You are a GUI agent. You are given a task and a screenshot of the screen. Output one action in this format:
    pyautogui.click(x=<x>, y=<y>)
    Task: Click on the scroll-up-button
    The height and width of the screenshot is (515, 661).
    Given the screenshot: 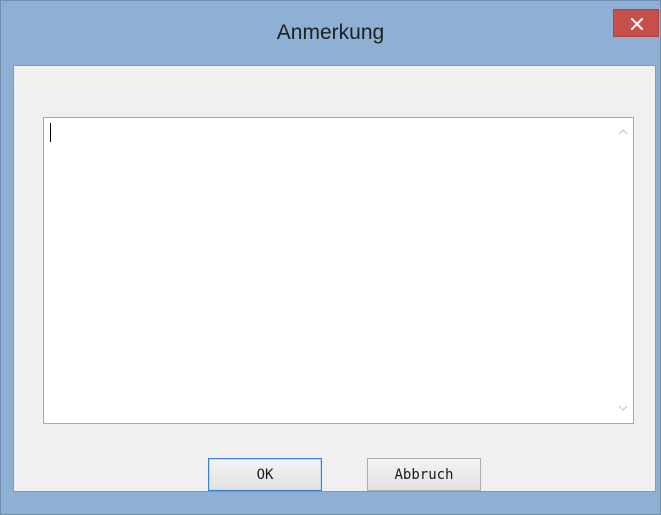 What is the action you would take?
    pyautogui.click(x=623, y=132)
    